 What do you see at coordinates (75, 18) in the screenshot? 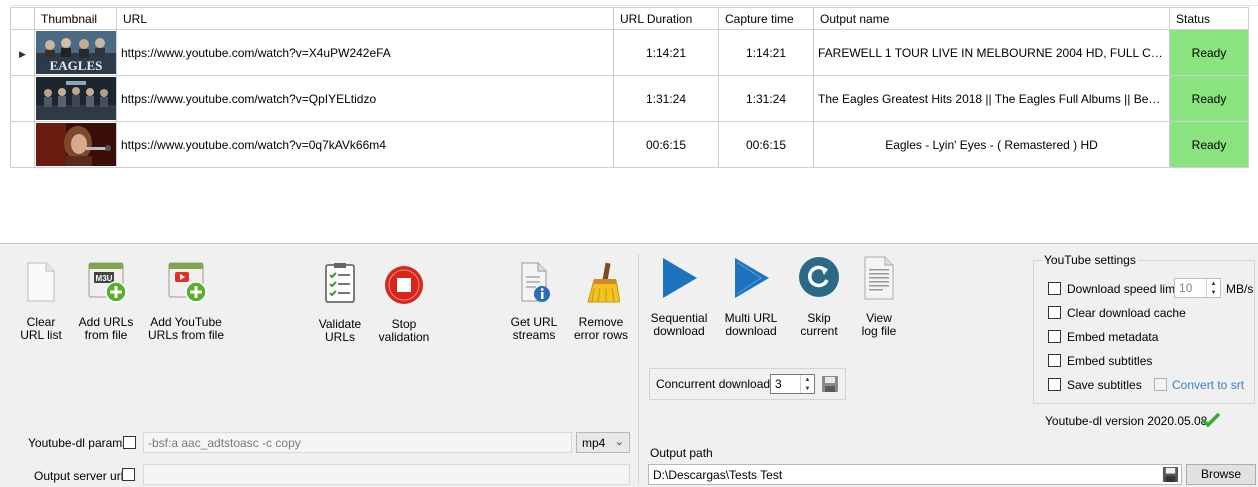
I see `column-header-thumbnail: Thumbnail` at bounding box center [75, 18].